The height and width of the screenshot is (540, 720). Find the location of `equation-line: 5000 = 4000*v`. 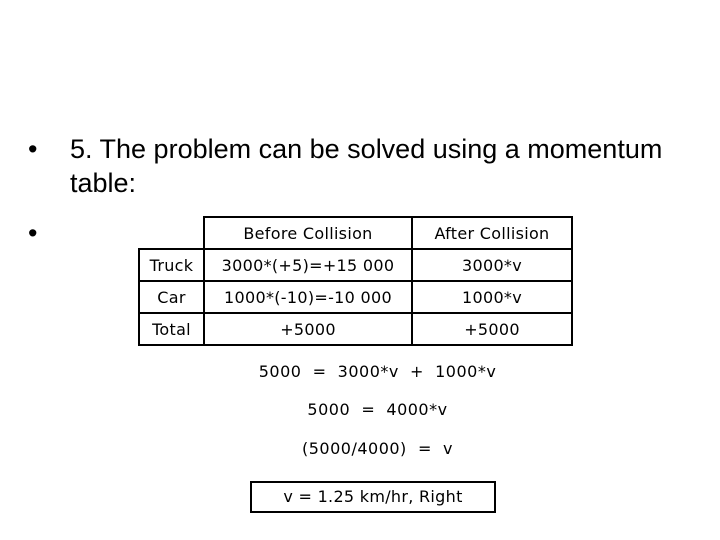

equation-line: 5000 = 4000*v is located at coordinates (377, 409).